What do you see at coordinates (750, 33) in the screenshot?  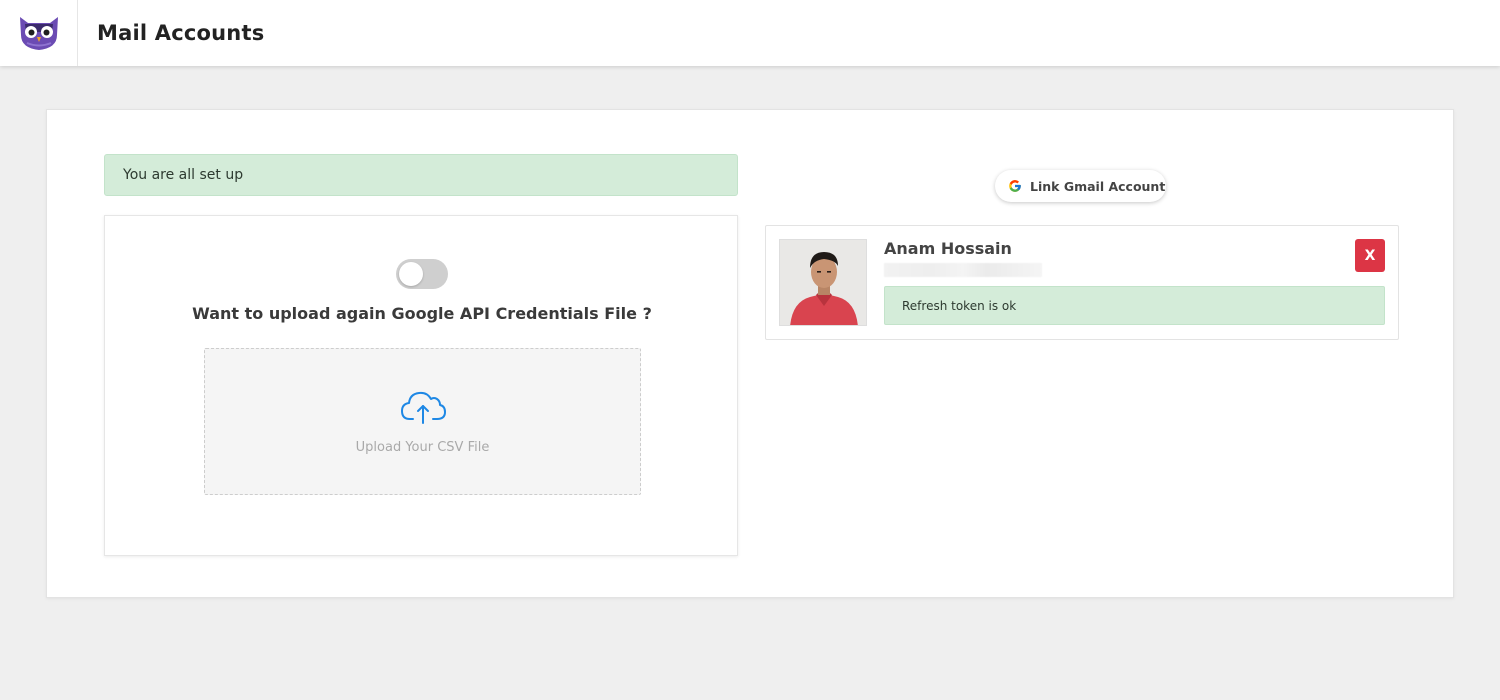 I see `top-bar: Mail Accounts` at bounding box center [750, 33].